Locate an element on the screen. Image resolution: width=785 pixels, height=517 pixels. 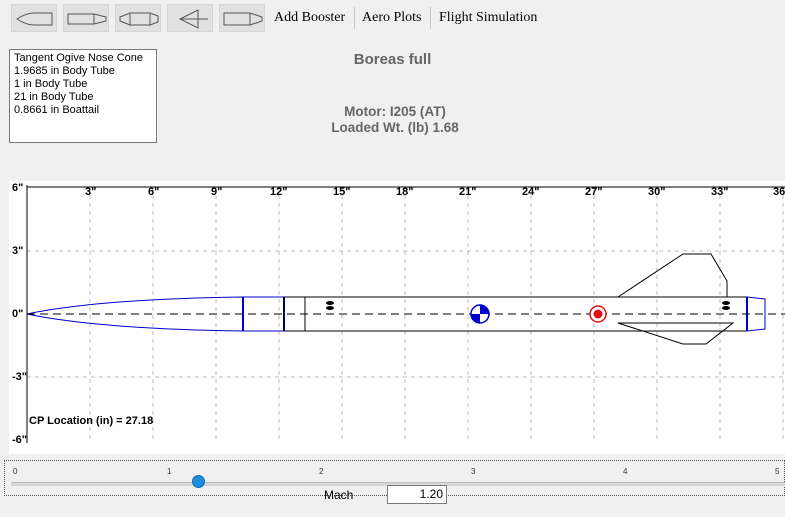
cg-marker is located at coordinates (480, 314).